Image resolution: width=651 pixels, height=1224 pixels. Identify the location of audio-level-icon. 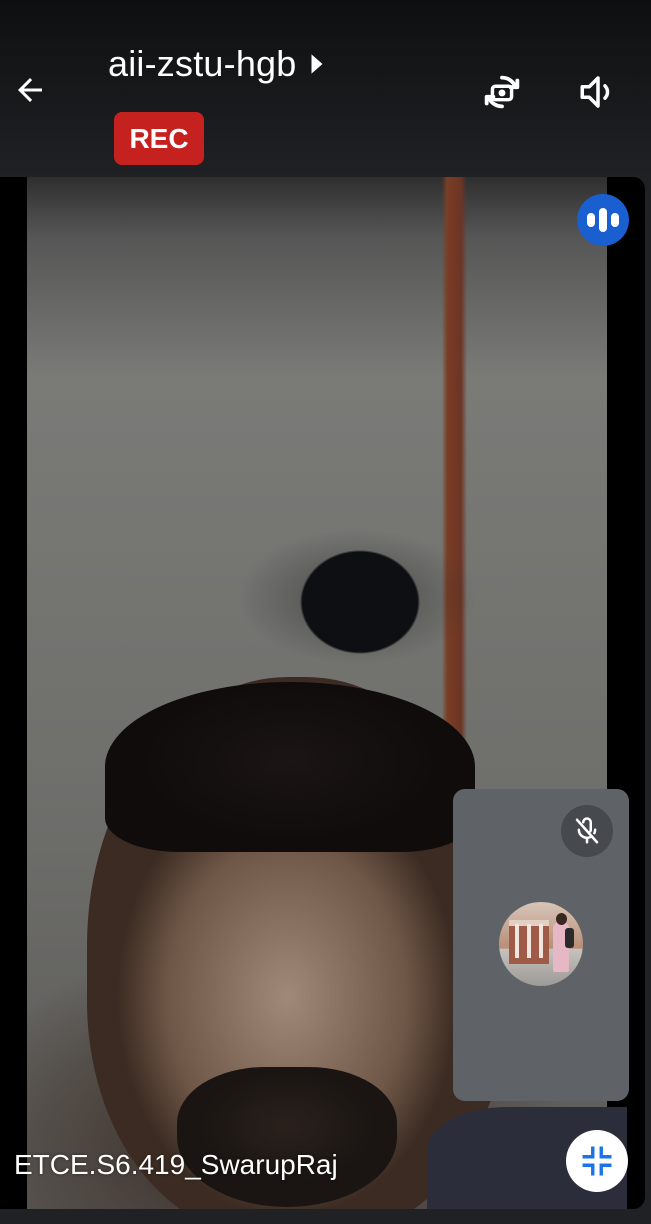
(603, 220).